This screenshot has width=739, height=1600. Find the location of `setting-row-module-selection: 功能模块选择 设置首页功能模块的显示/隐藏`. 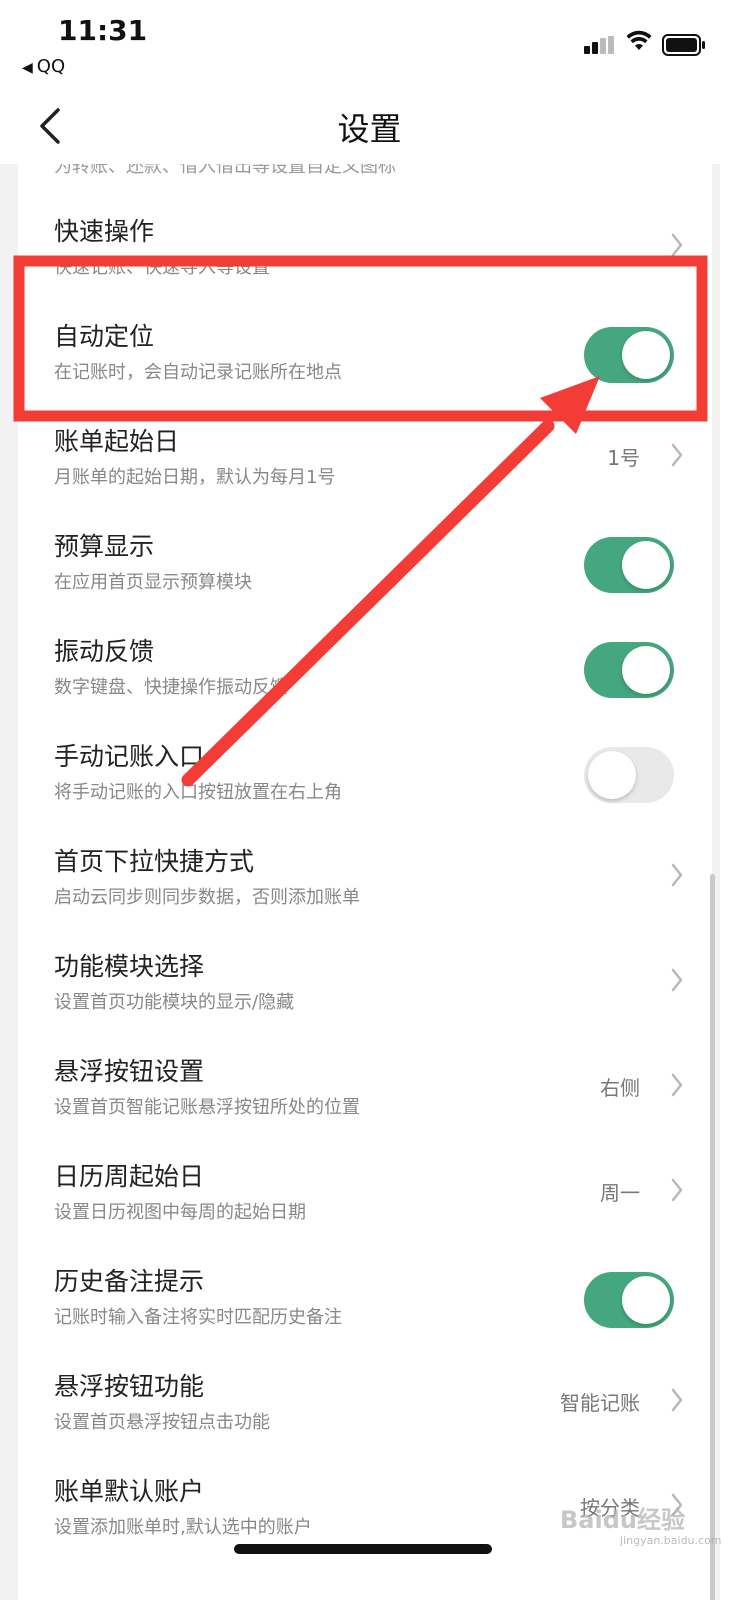

setting-row-module-selection: 功能模块选择 设置首页功能模块的显示/隐藏 is located at coordinates (365, 981).